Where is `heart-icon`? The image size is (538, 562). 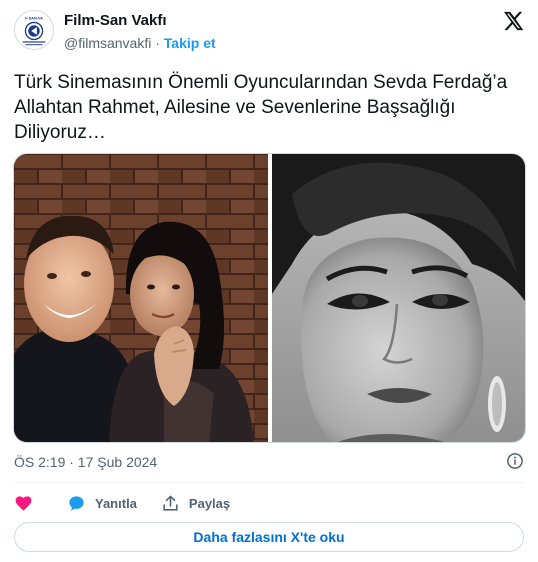
heart-icon is located at coordinates (23, 503).